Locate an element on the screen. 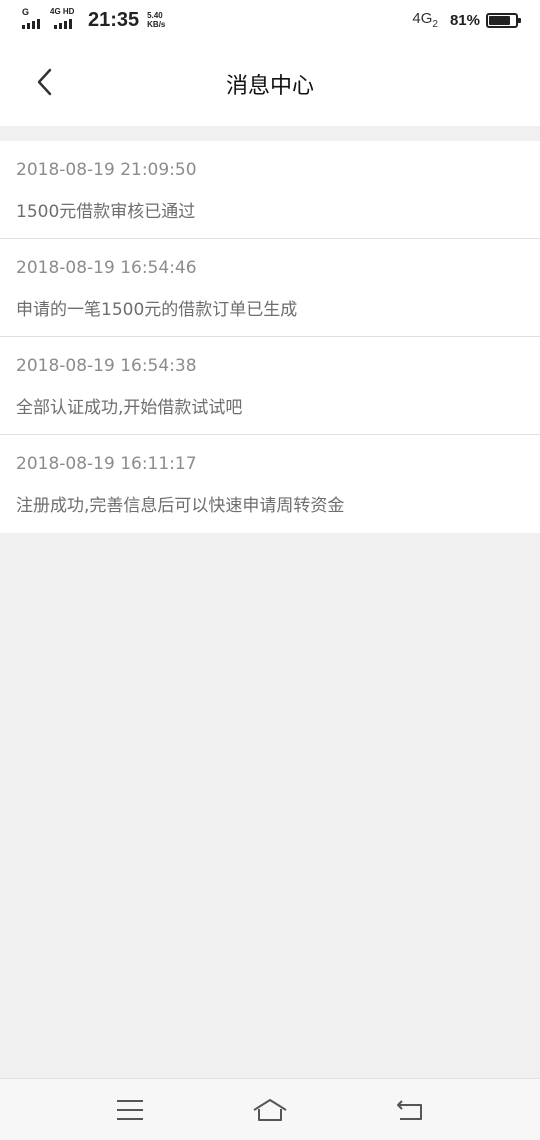 This screenshot has height=1140, width=540. message-time: 2018-08-19 21:09:50 is located at coordinates (106, 170).